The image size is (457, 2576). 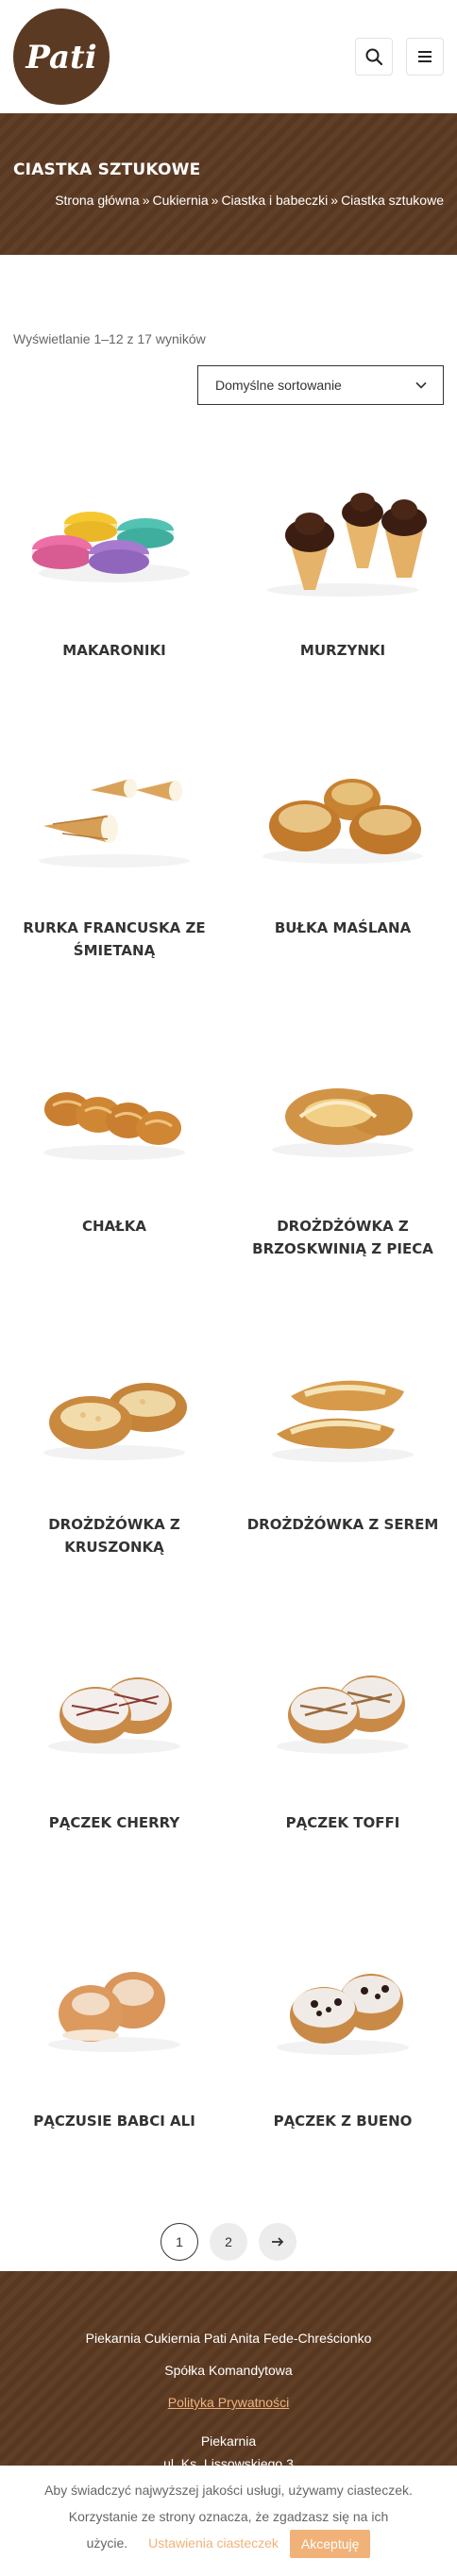 I want to click on product-title: PĄCZUSIE BABCI ALI, so click(x=114, y=2121).